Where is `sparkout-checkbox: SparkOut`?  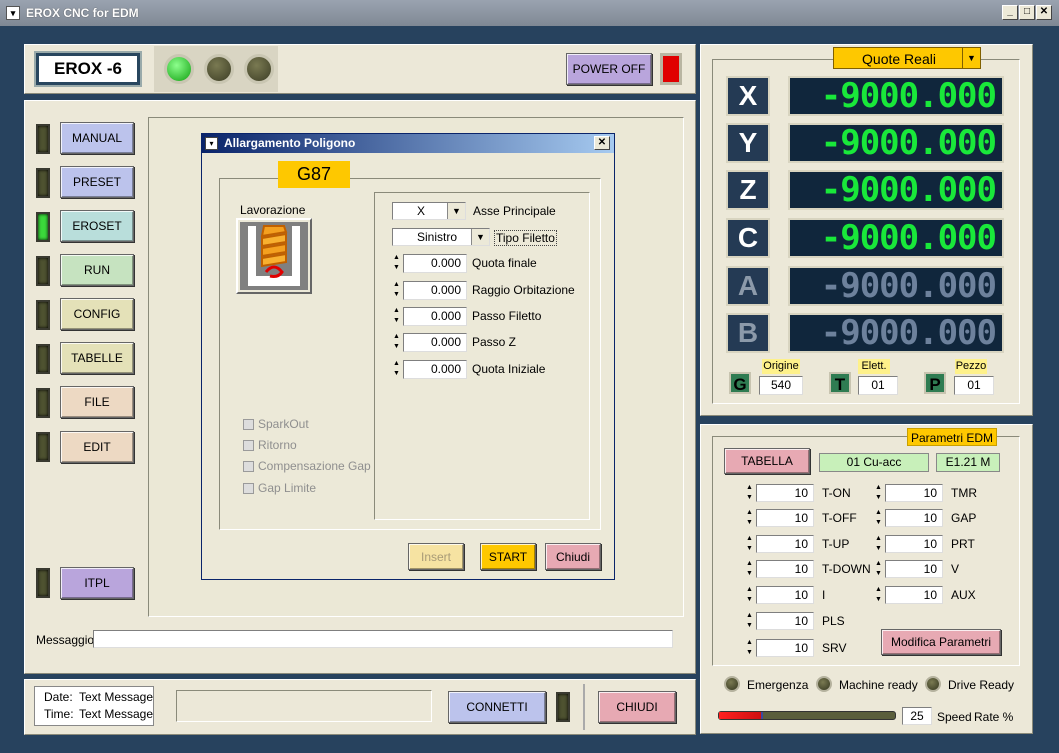
sparkout-checkbox: SparkOut is located at coordinates (276, 424).